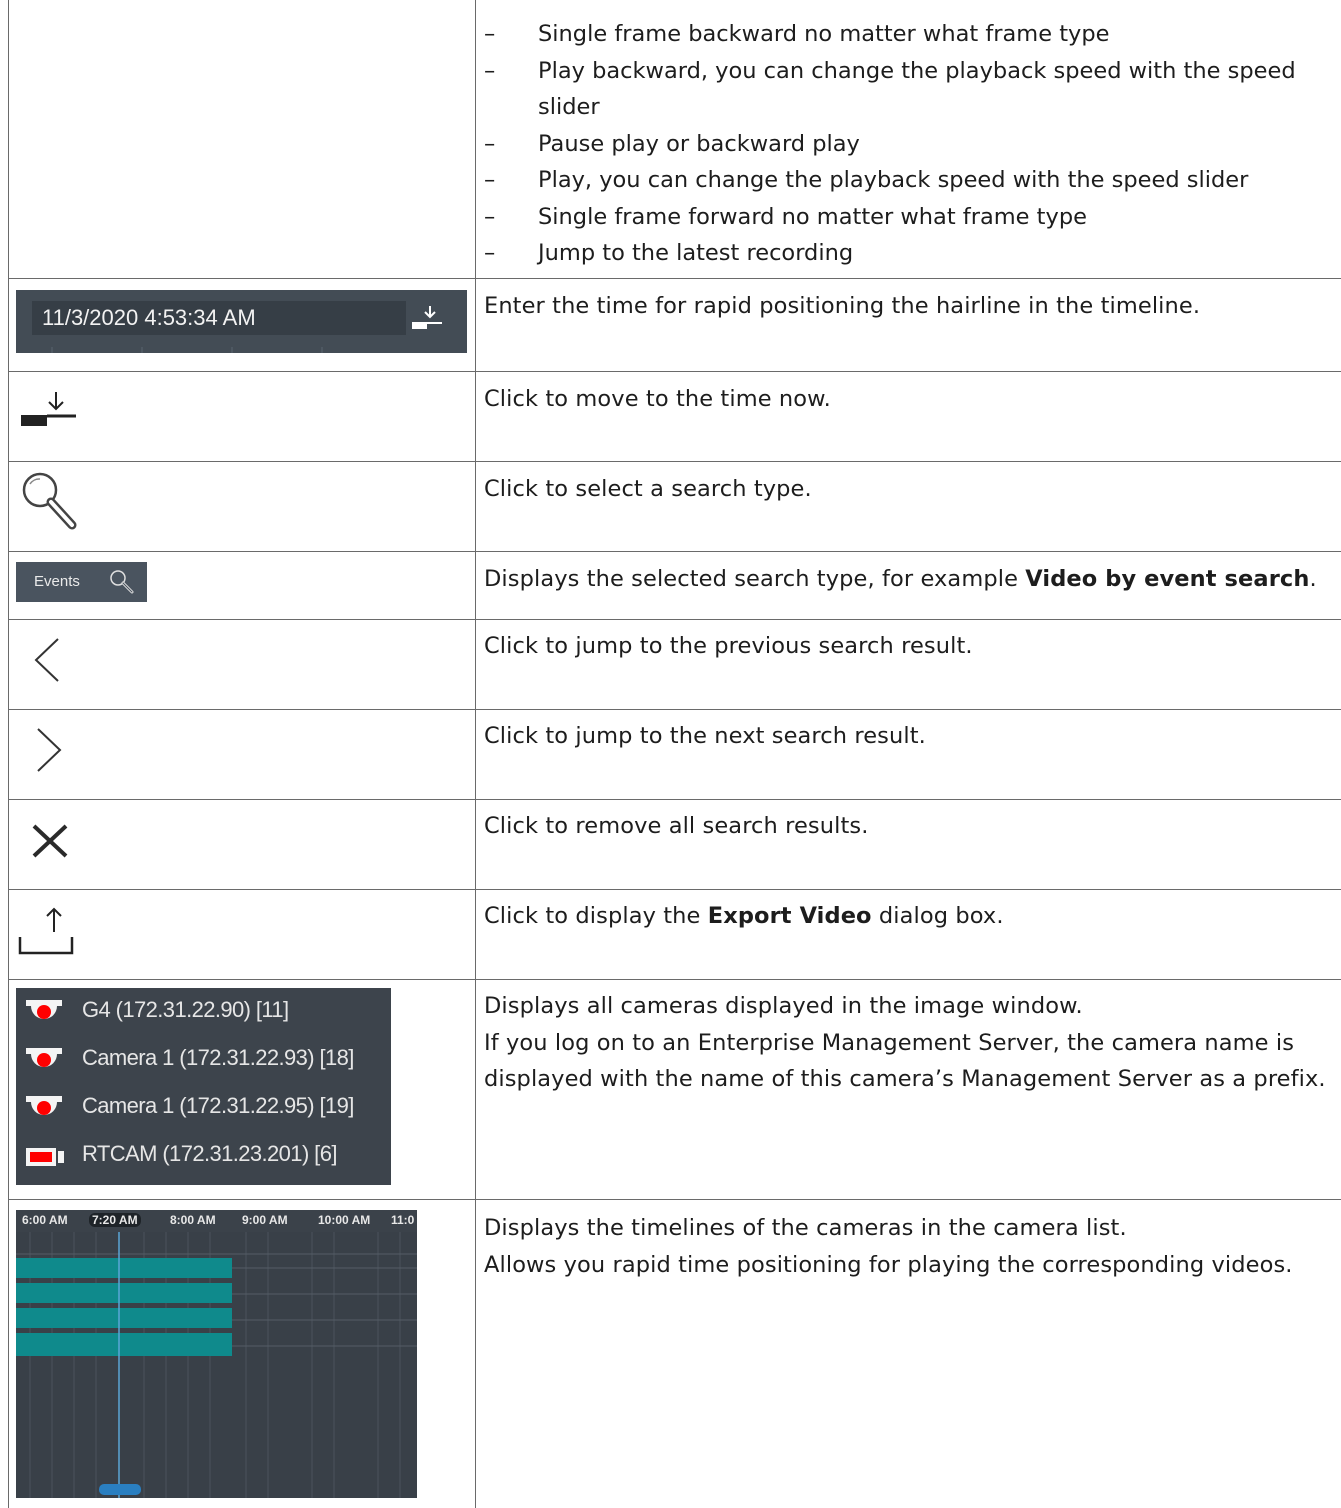 The height and width of the screenshot is (1508, 1341). Describe the element at coordinates (475, 754) in the screenshot. I see `table-column-divider` at that location.